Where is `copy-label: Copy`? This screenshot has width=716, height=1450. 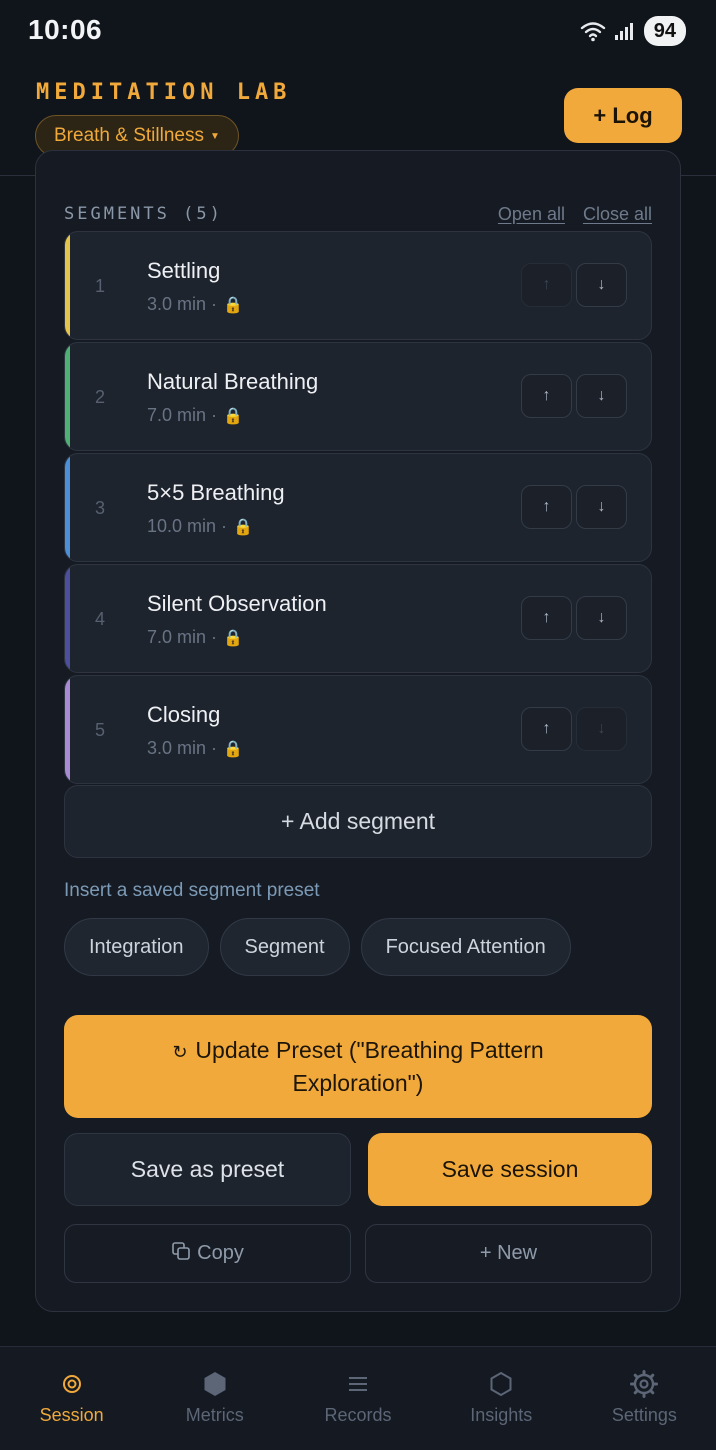 copy-label: Copy is located at coordinates (220, 1253).